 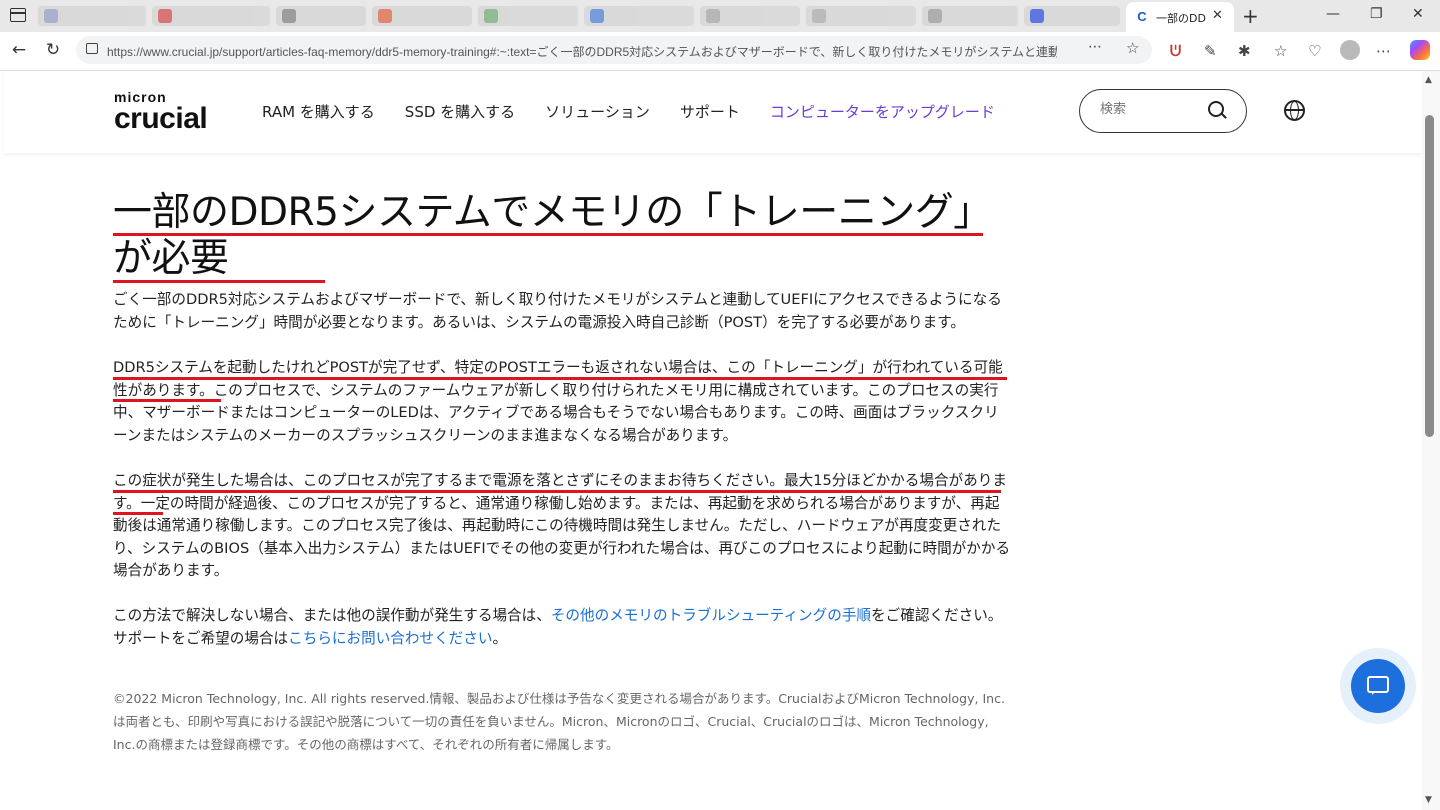 I want to click on more-options-icon: ⋯, so click(x=1095, y=47).